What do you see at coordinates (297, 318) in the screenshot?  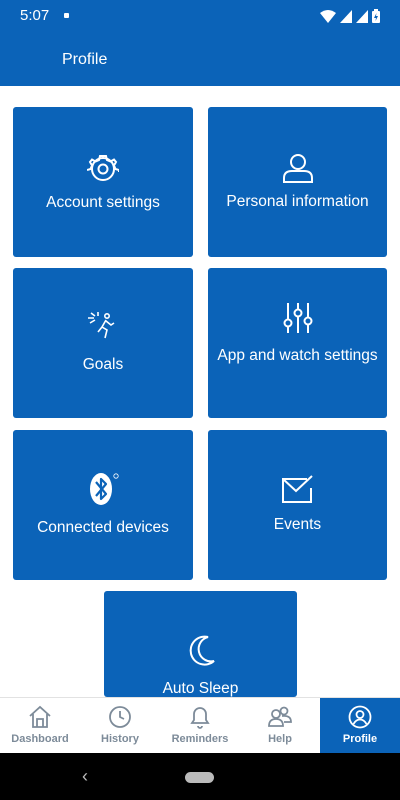 I see `sliders-icon` at bounding box center [297, 318].